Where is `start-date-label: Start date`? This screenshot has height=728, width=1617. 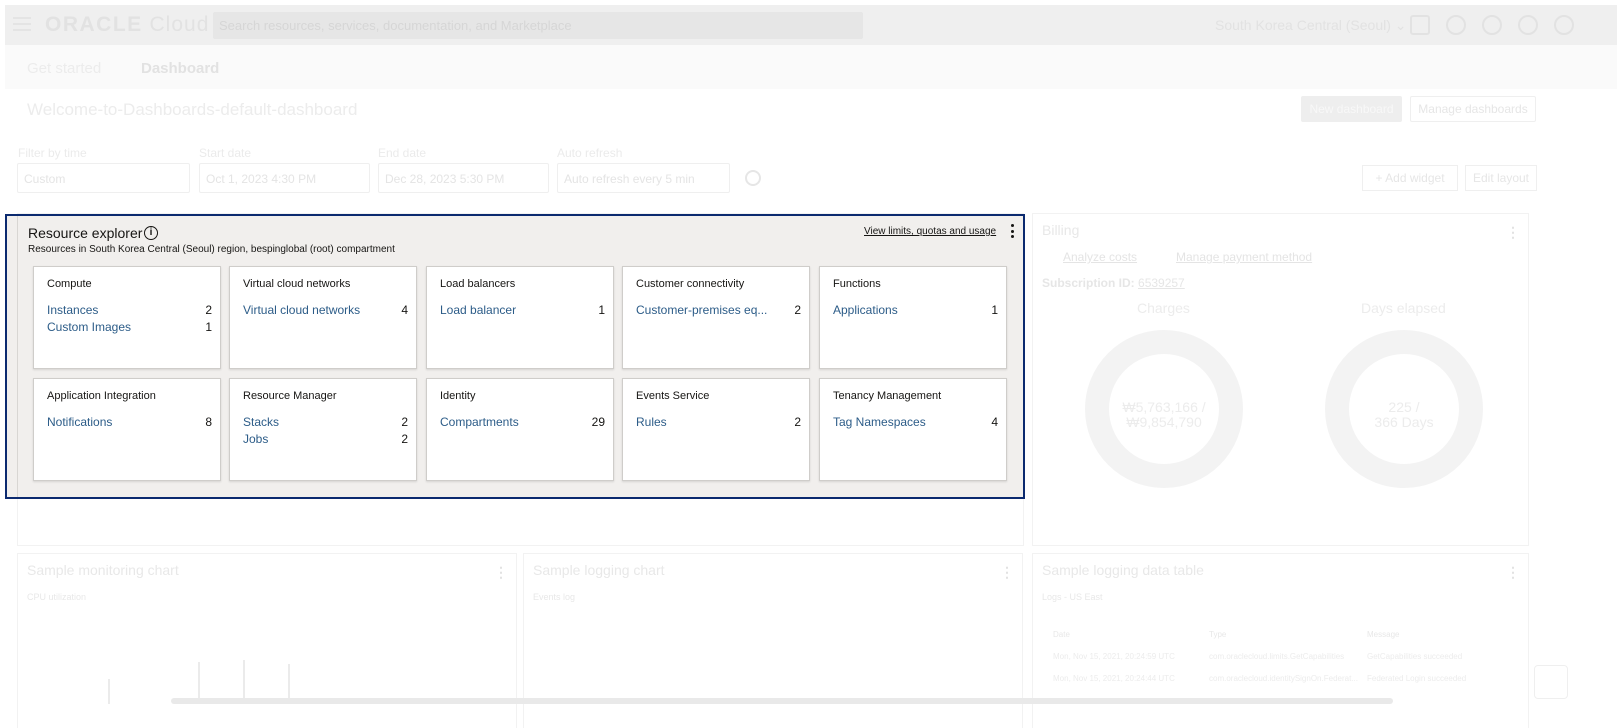 start-date-label: Start date is located at coordinates (225, 153).